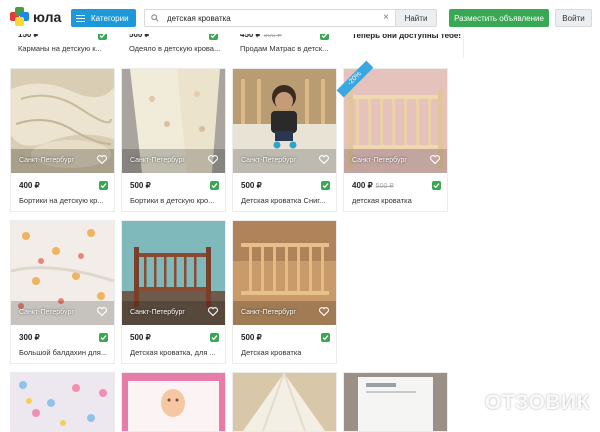 This screenshot has height=432, width=600. I want to click on search-icon, so click(155, 18).